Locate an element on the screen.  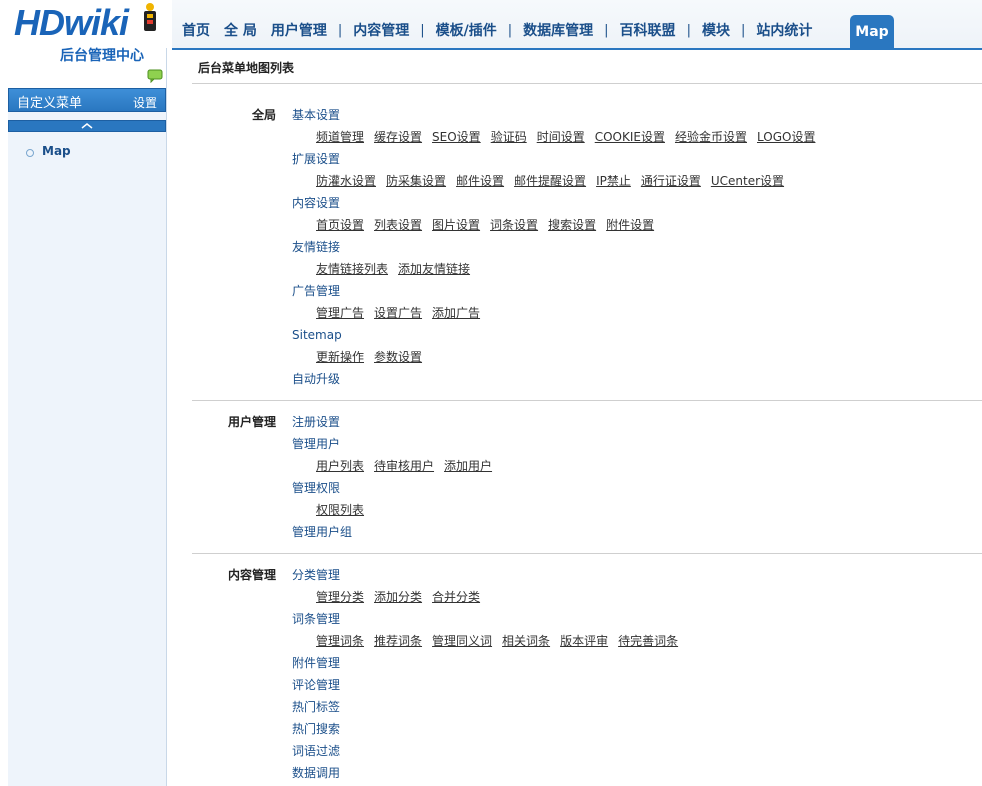
group-ad-management: 广告管理 is located at coordinates (316, 290).